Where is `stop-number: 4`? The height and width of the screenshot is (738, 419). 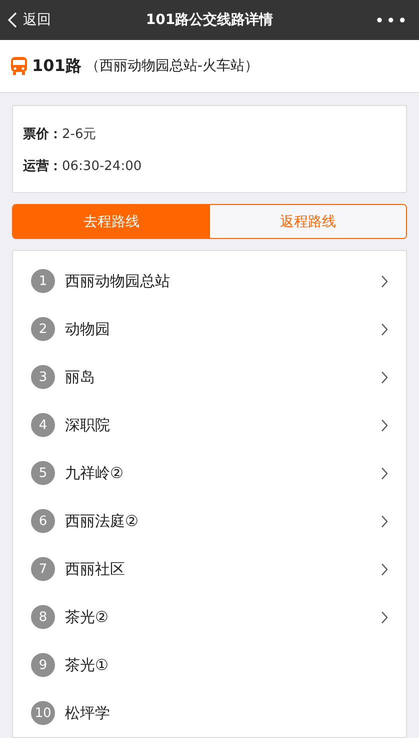
stop-number: 4 is located at coordinates (43, 425).